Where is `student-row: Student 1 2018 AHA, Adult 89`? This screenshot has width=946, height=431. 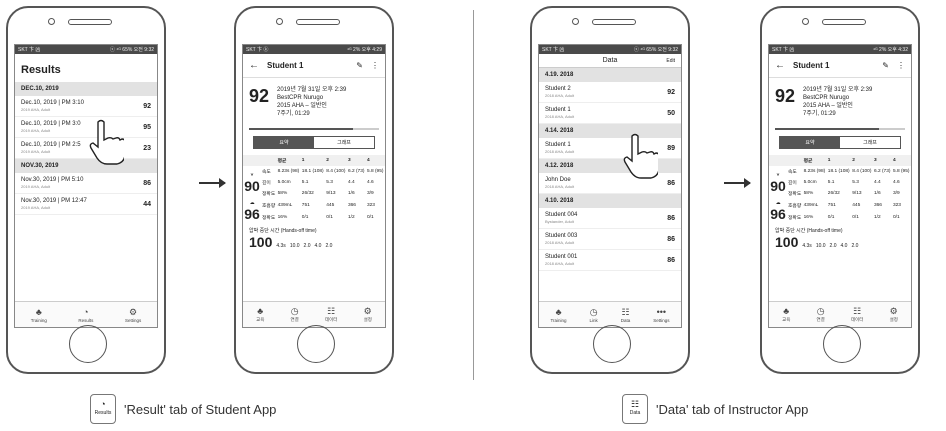 student-row: Student 1 2018 AHA, Adult 89 is located at coordinates (610, 148).